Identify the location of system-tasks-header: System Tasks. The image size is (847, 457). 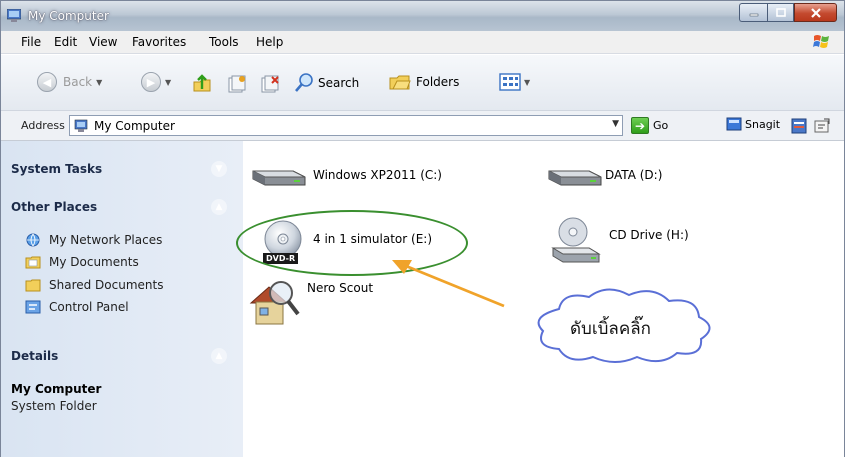
(56, 169).